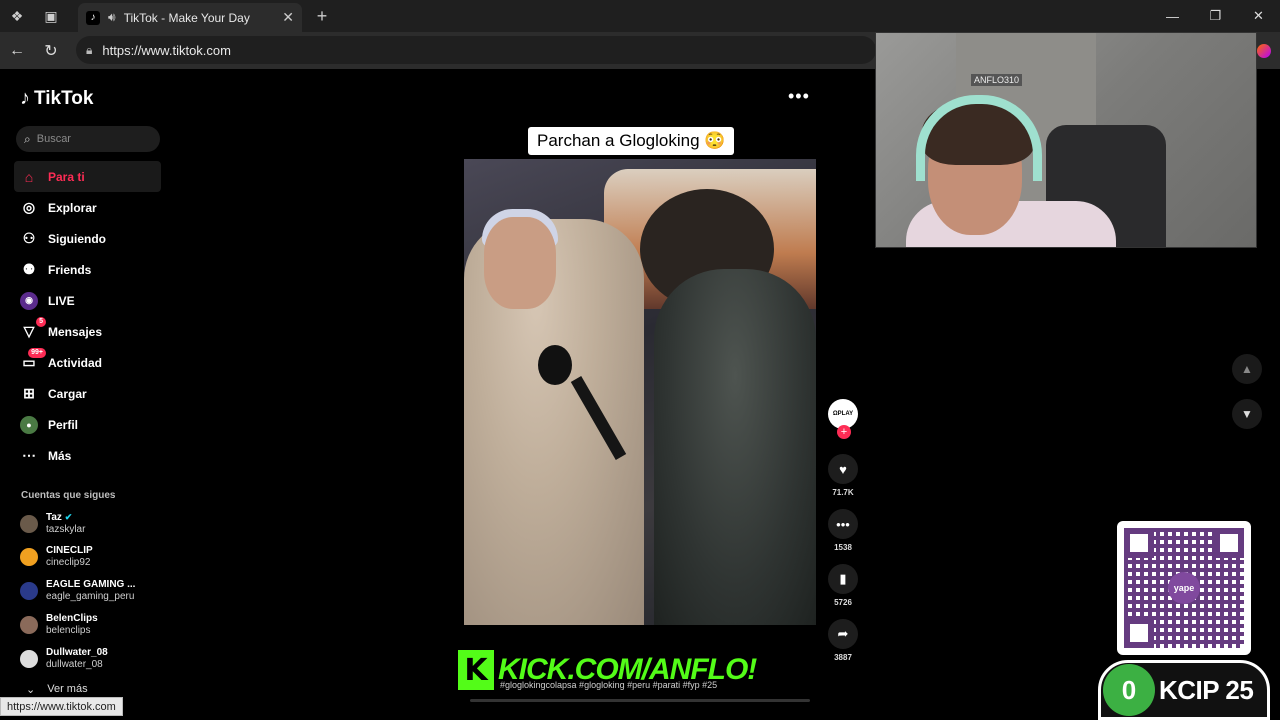  What do you see at coordinates (735, 447) in the screenshot?
I see `video-person-right` at bounding box center [735, 447].